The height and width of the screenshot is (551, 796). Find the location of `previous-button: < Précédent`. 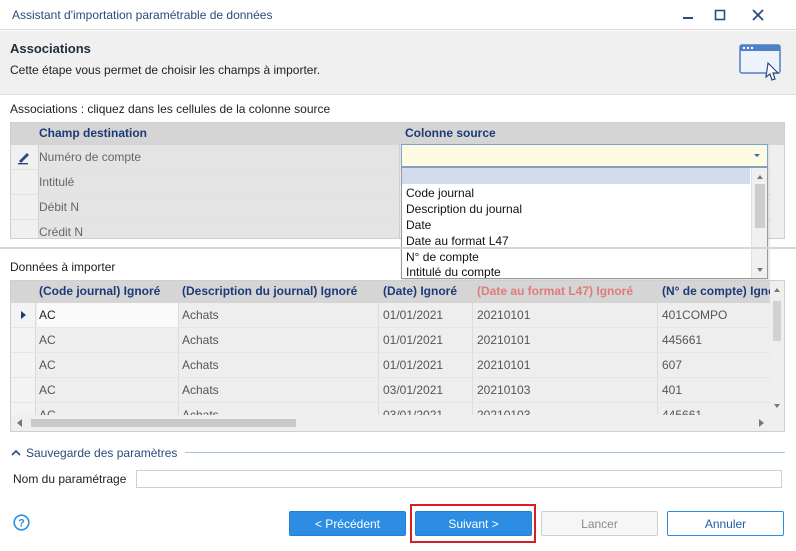

previous-button: < Précédent is located at coordinates (347, 523).